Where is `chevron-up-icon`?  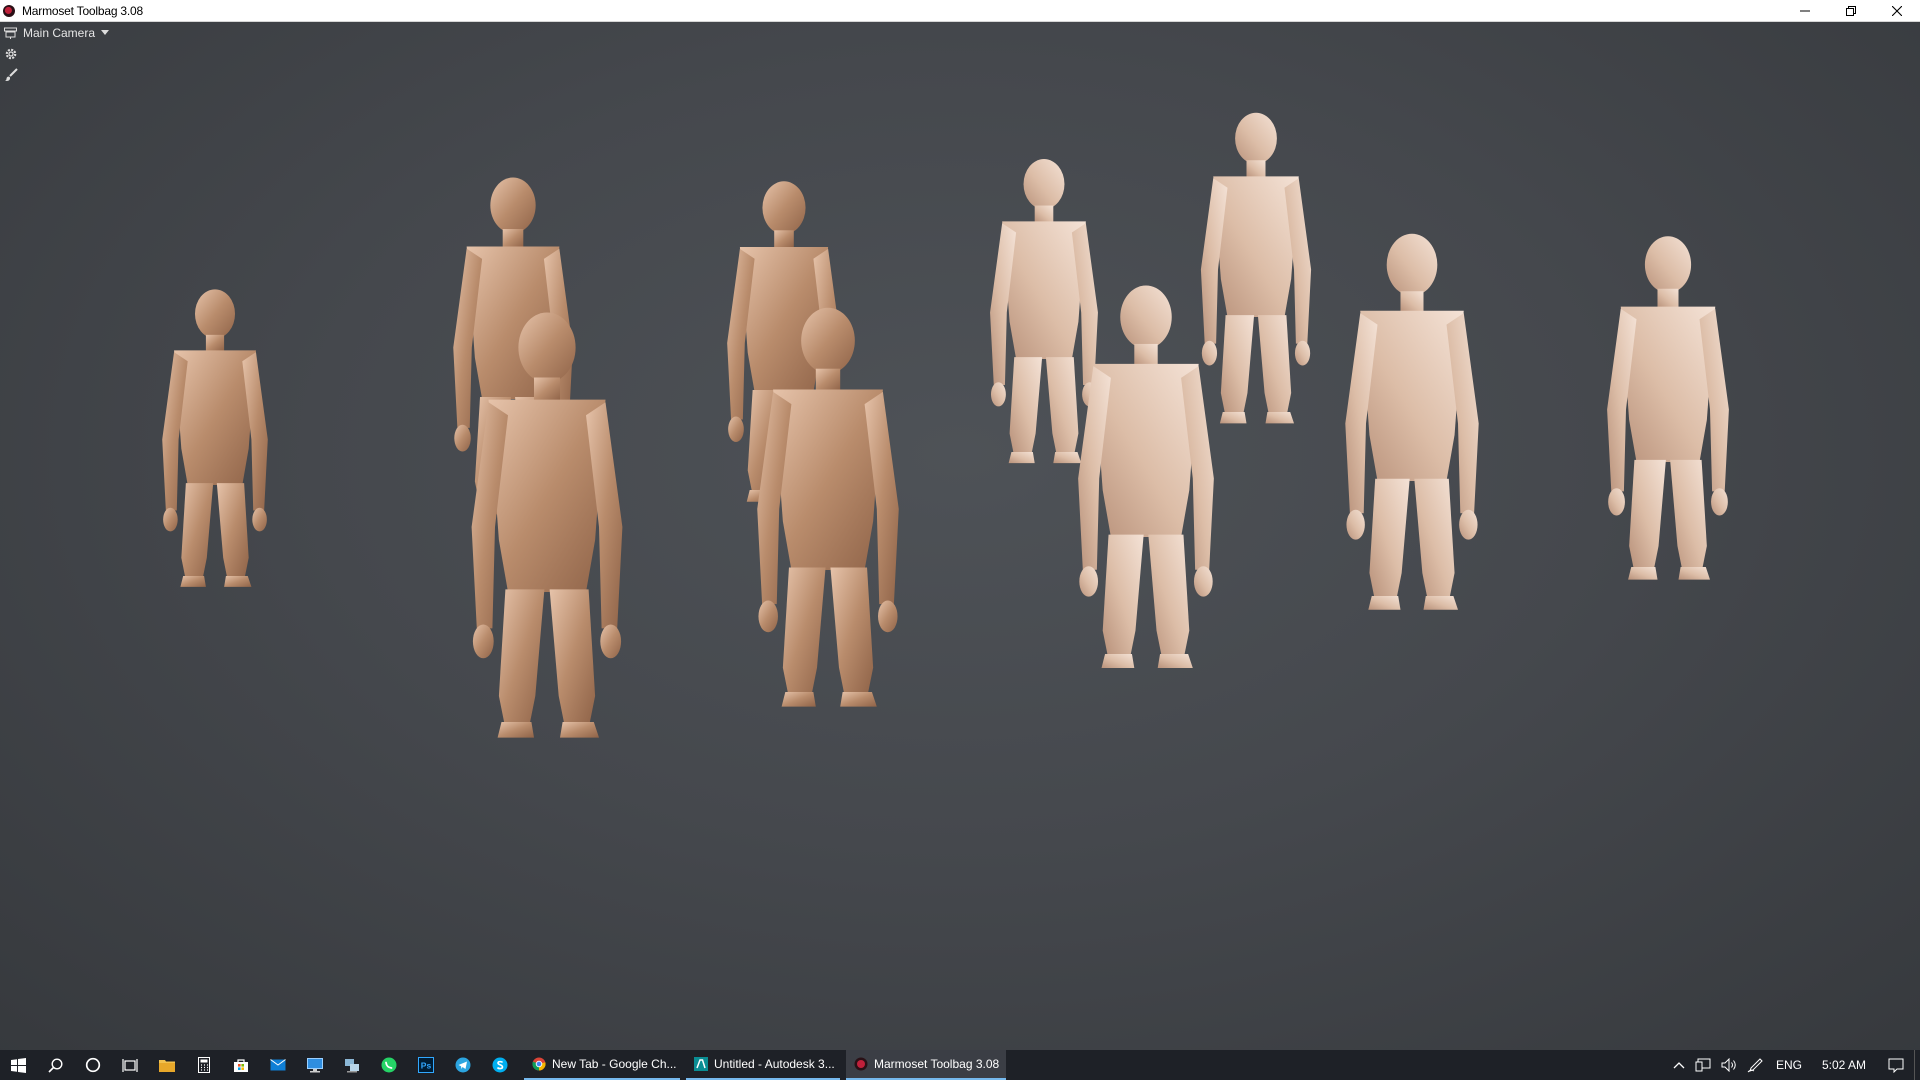
chevron-up-icon is located at coordinates (1679, 1065).